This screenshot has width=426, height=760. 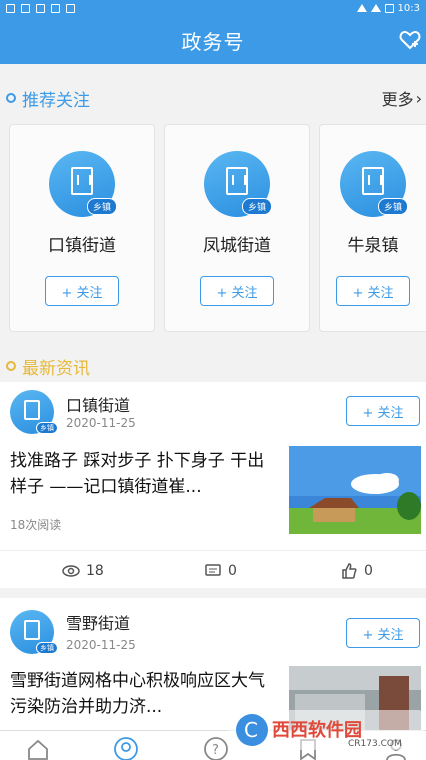 What do you see at coordinates (56, 368) in the screenshot?
I see `latest-label: 最新资讯` at bounding box center [56, 368].